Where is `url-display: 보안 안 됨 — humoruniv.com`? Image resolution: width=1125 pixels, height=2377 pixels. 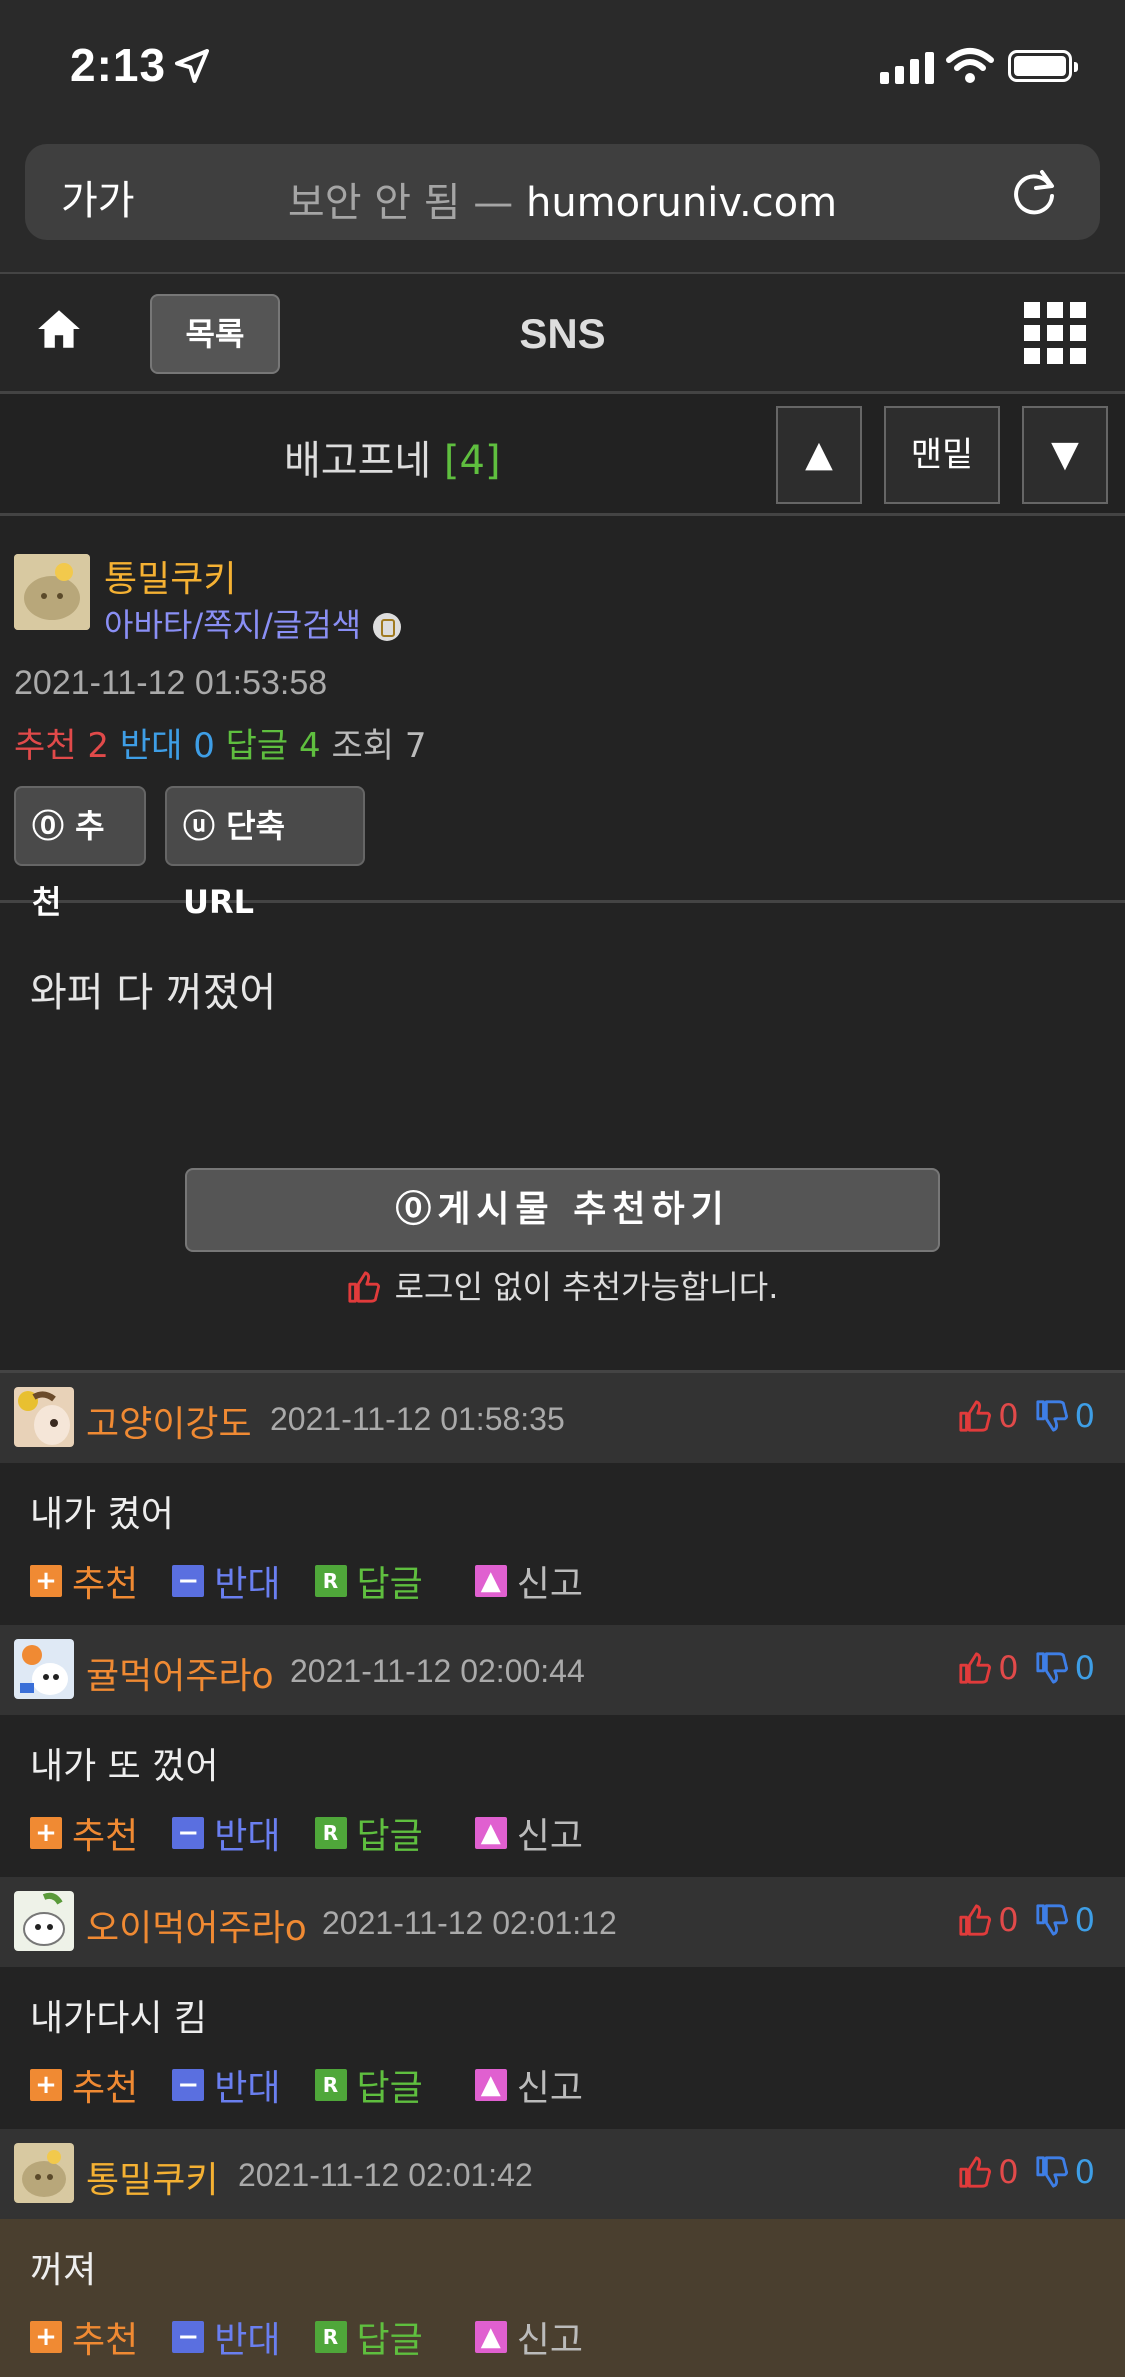 url-display: 보안 안 됨 — humoruniv.com is located at coordinates (562, 199).